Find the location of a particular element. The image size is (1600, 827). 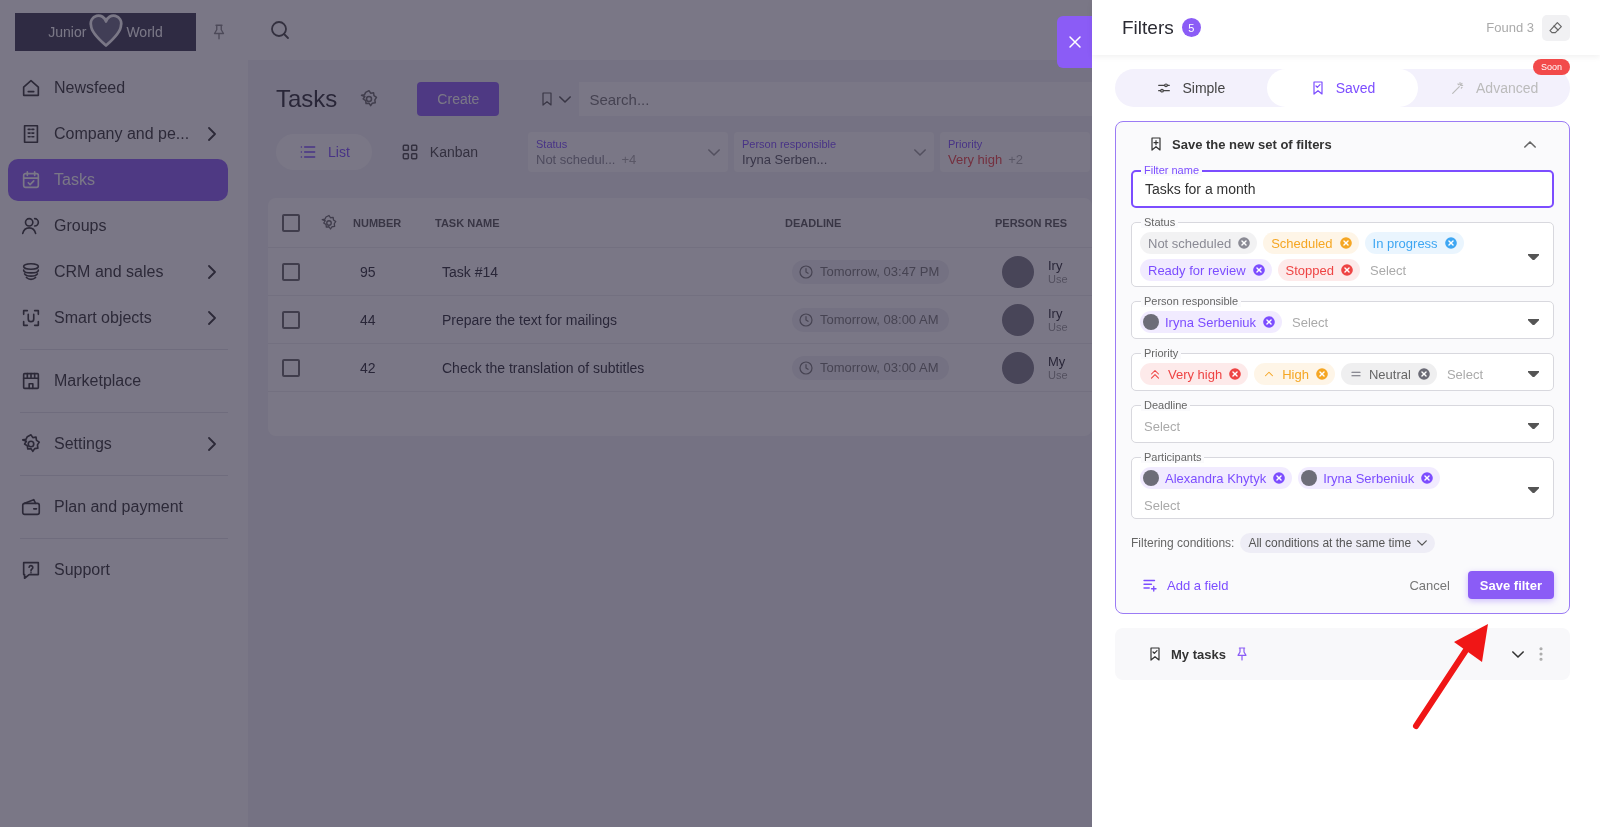

close-button is located at coordinates (1074, 42).